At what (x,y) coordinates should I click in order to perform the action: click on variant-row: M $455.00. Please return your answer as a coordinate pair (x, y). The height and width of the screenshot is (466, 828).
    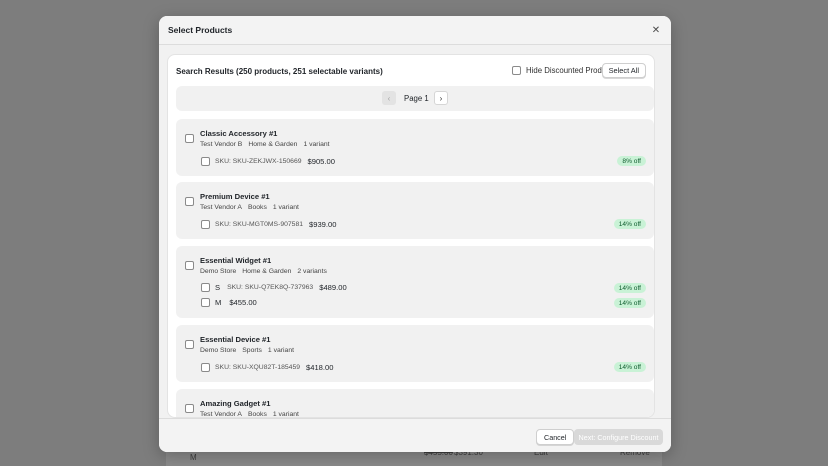
    Looking at the image, I should click on (229, 302).